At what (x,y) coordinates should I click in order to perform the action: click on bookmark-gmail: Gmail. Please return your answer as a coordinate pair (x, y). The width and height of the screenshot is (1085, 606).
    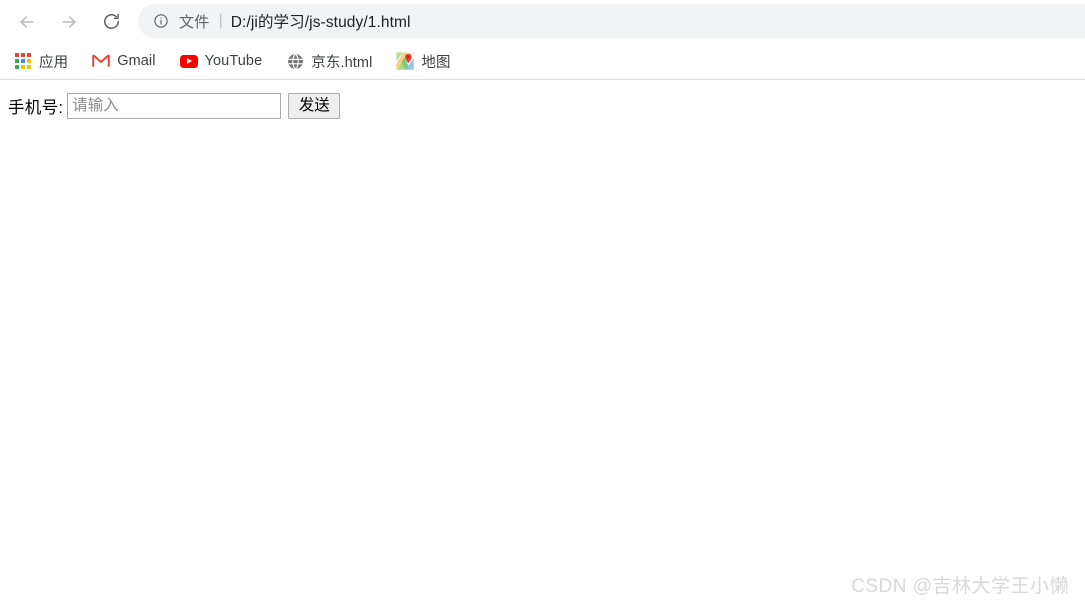
    Looking at the image, I should click on (127, 61).